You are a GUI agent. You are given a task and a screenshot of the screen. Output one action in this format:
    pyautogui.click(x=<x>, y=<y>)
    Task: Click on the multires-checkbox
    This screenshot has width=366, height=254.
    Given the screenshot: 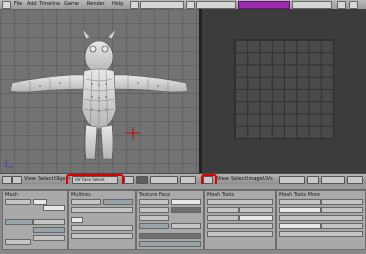 What is the action you would take?
    pyautogui.click(x=77, y=220)
    